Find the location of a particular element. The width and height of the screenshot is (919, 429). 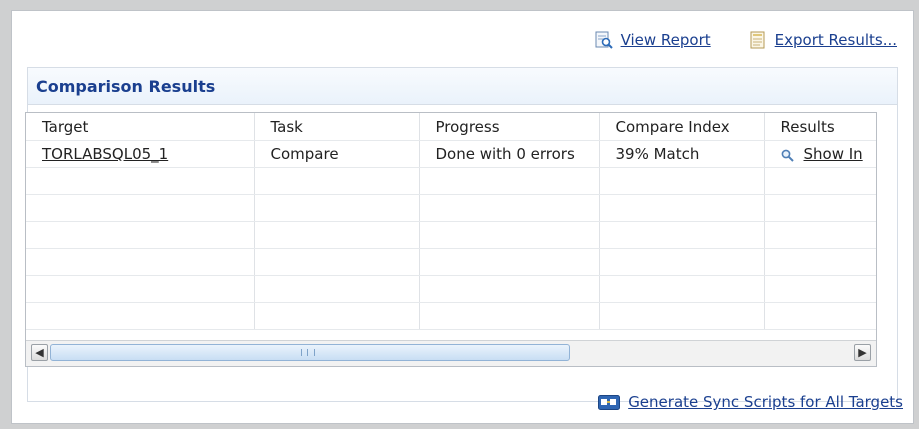

show-results-link: Show In is located at coordinates (833, 154).